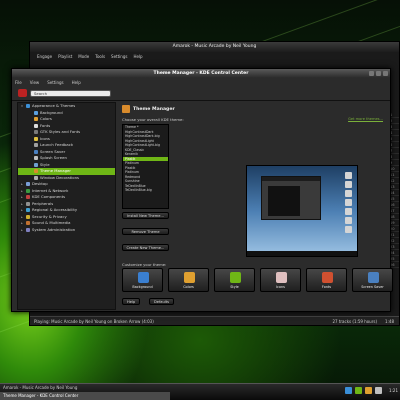 This screenshot has width=400, height=400. I want to click on panel-title: Theme Manager, so click(154, 109).